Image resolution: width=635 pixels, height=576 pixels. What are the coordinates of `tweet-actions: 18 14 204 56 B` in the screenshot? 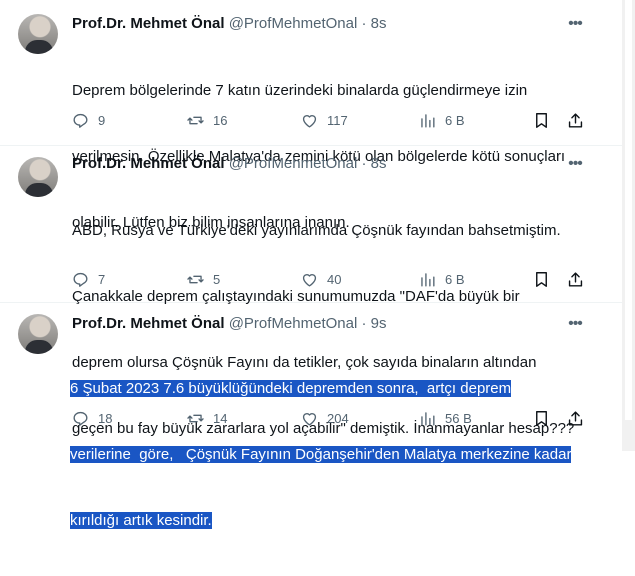 It's located at (311, 418).